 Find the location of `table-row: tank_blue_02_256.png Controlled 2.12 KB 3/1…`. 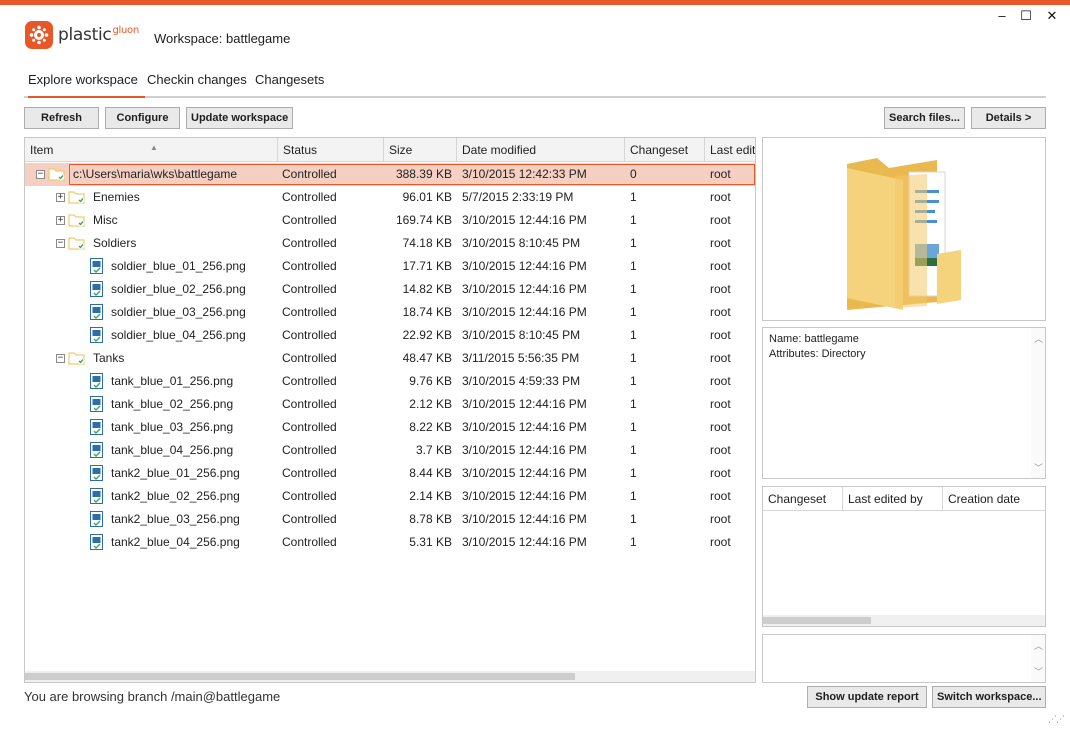

table-row: tank_blue_02_256.png Controlled 2.12 KB 3/1… is located at coordinates (390, 404).